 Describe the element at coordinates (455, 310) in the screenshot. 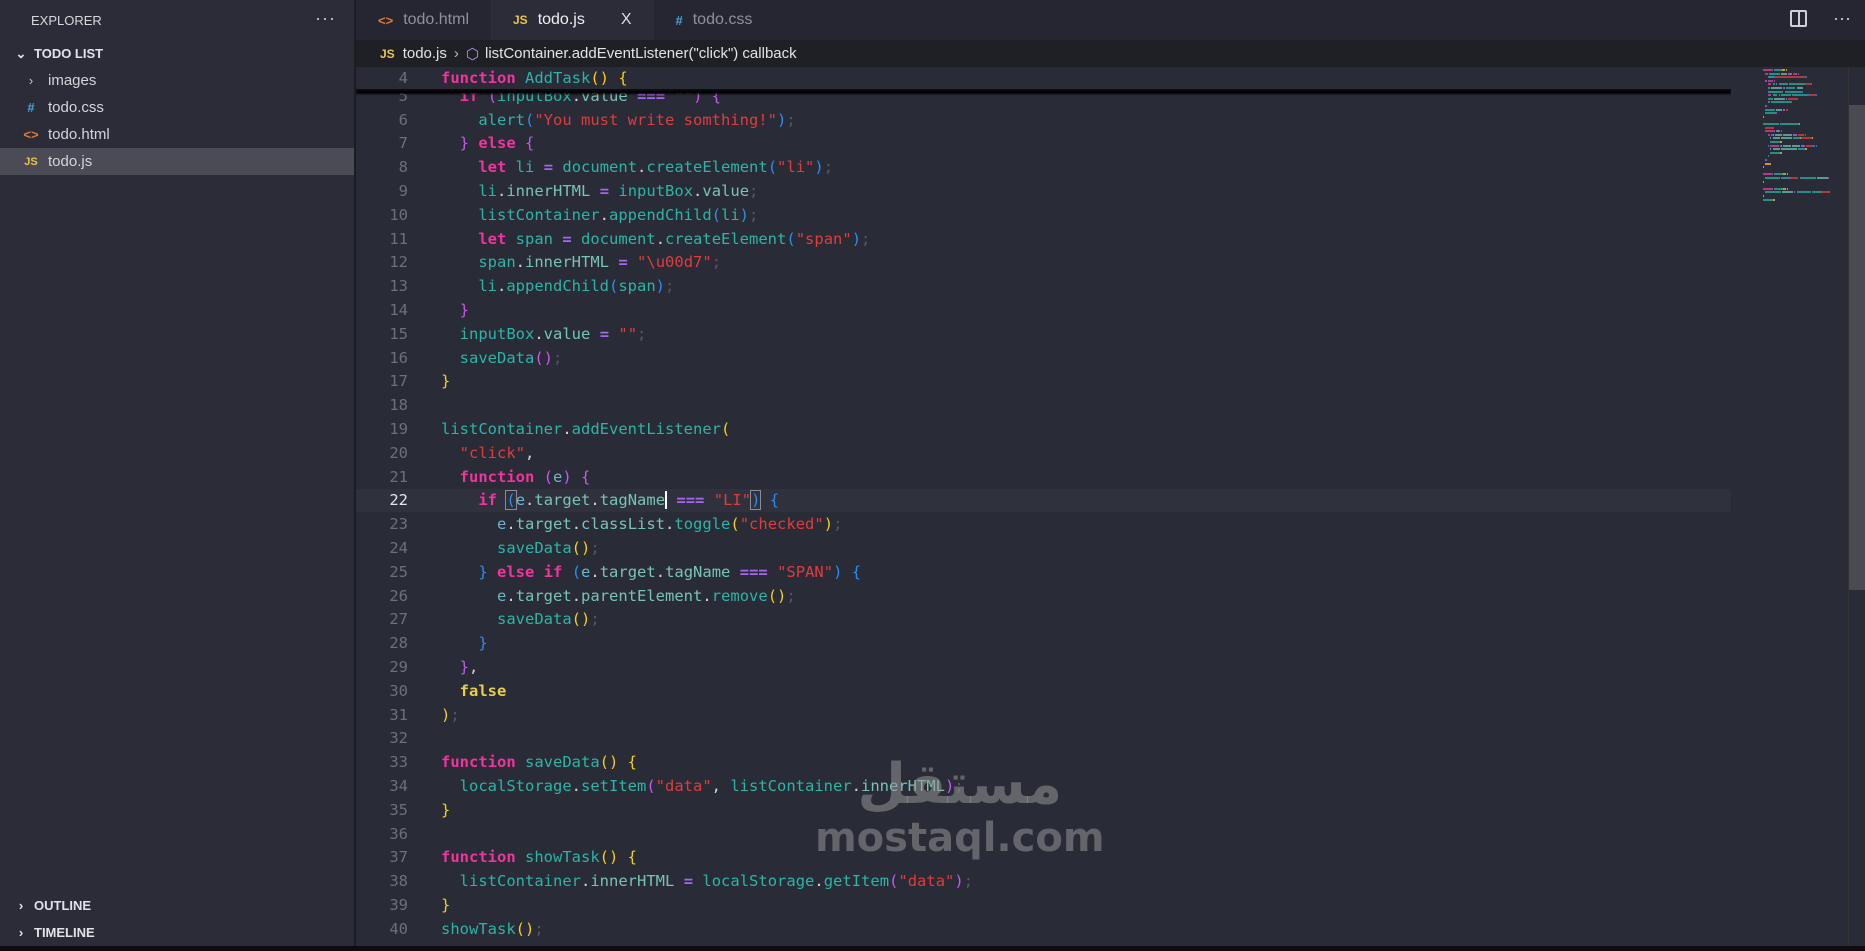

I see `line-code: }` at that location.